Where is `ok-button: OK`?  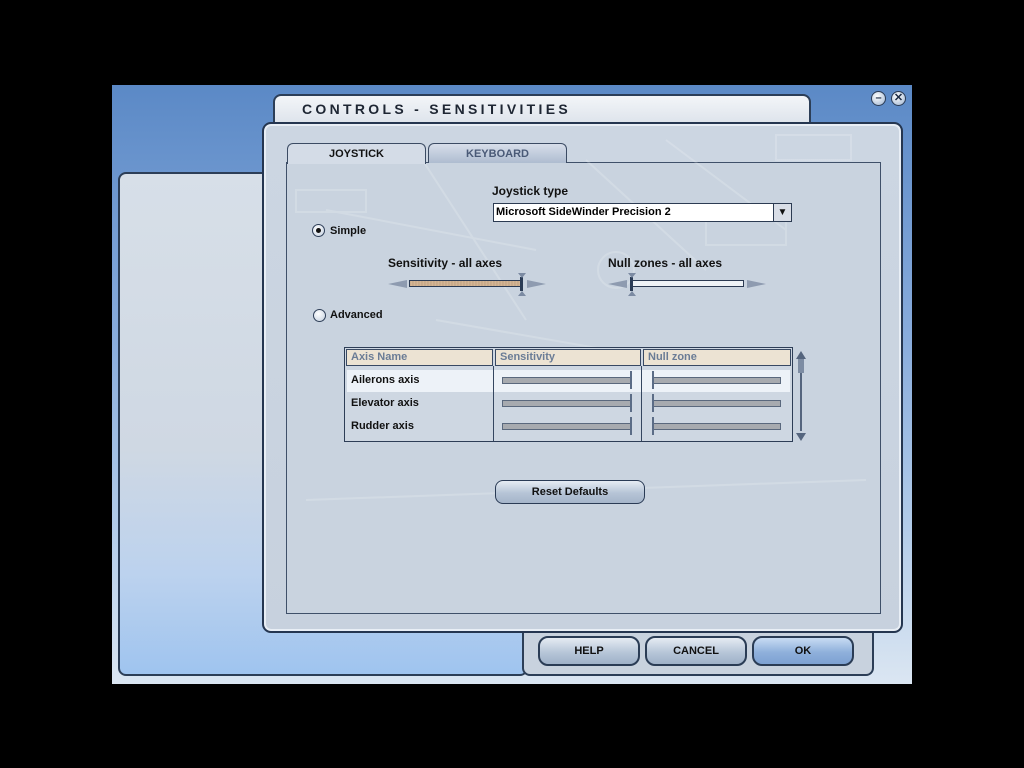 ok-button: OK is located at coordinates (803, 651).